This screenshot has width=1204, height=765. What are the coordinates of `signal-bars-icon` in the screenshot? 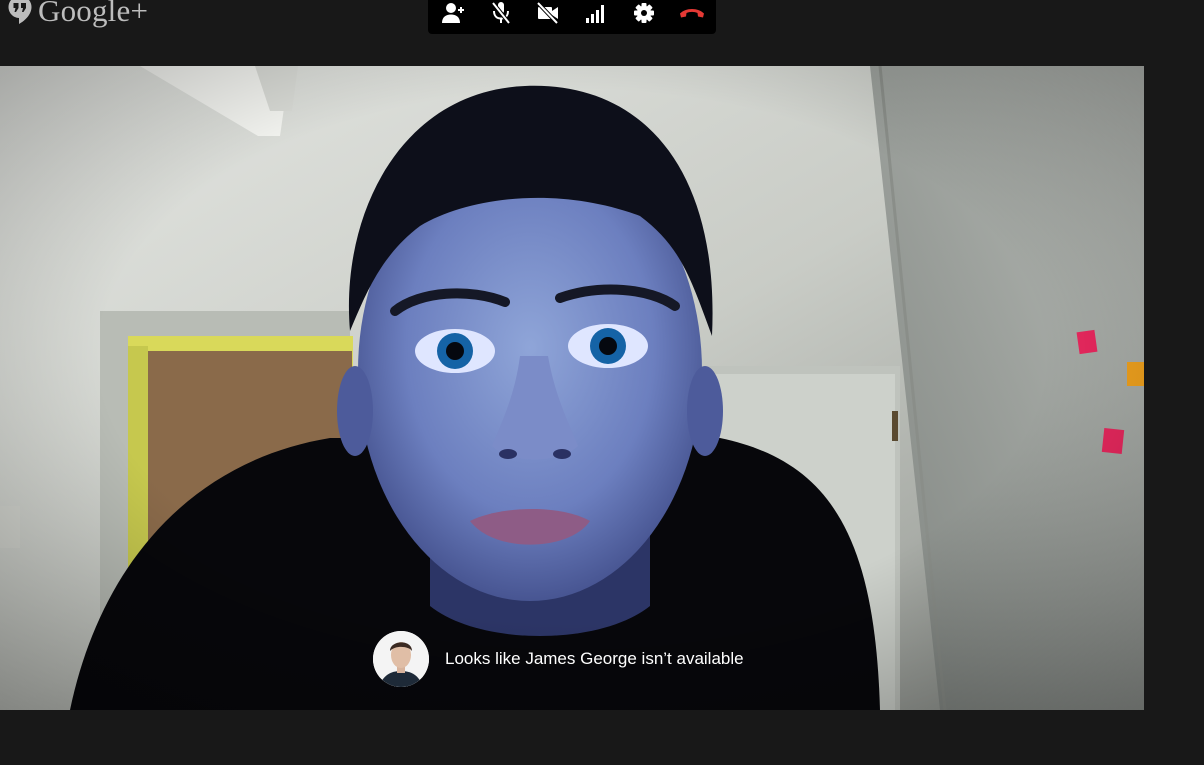 It's located at (596, 13).